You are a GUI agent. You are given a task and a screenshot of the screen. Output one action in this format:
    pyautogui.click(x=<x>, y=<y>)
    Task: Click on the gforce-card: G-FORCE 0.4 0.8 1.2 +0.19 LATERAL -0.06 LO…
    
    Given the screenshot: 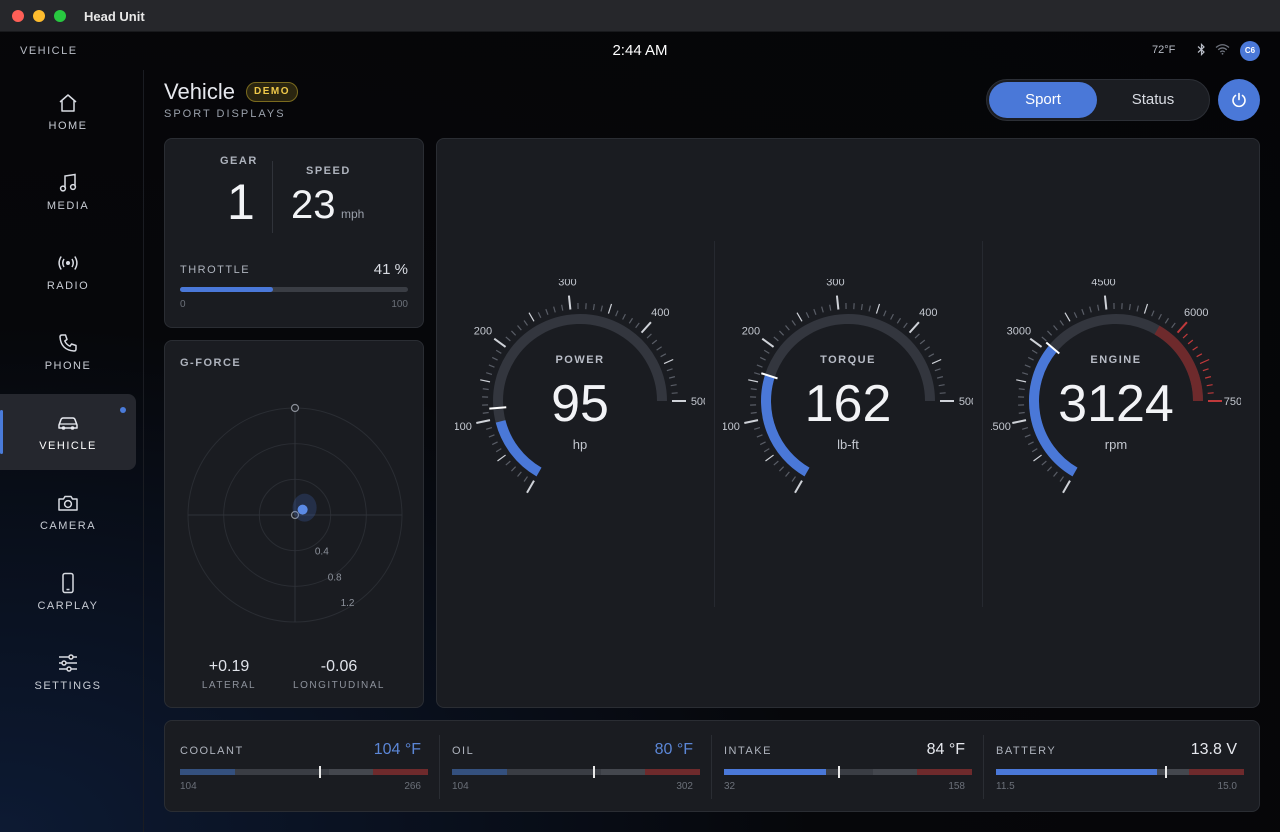 What is the action you would take?
    pyautogui.click(x=294, y=524)
    